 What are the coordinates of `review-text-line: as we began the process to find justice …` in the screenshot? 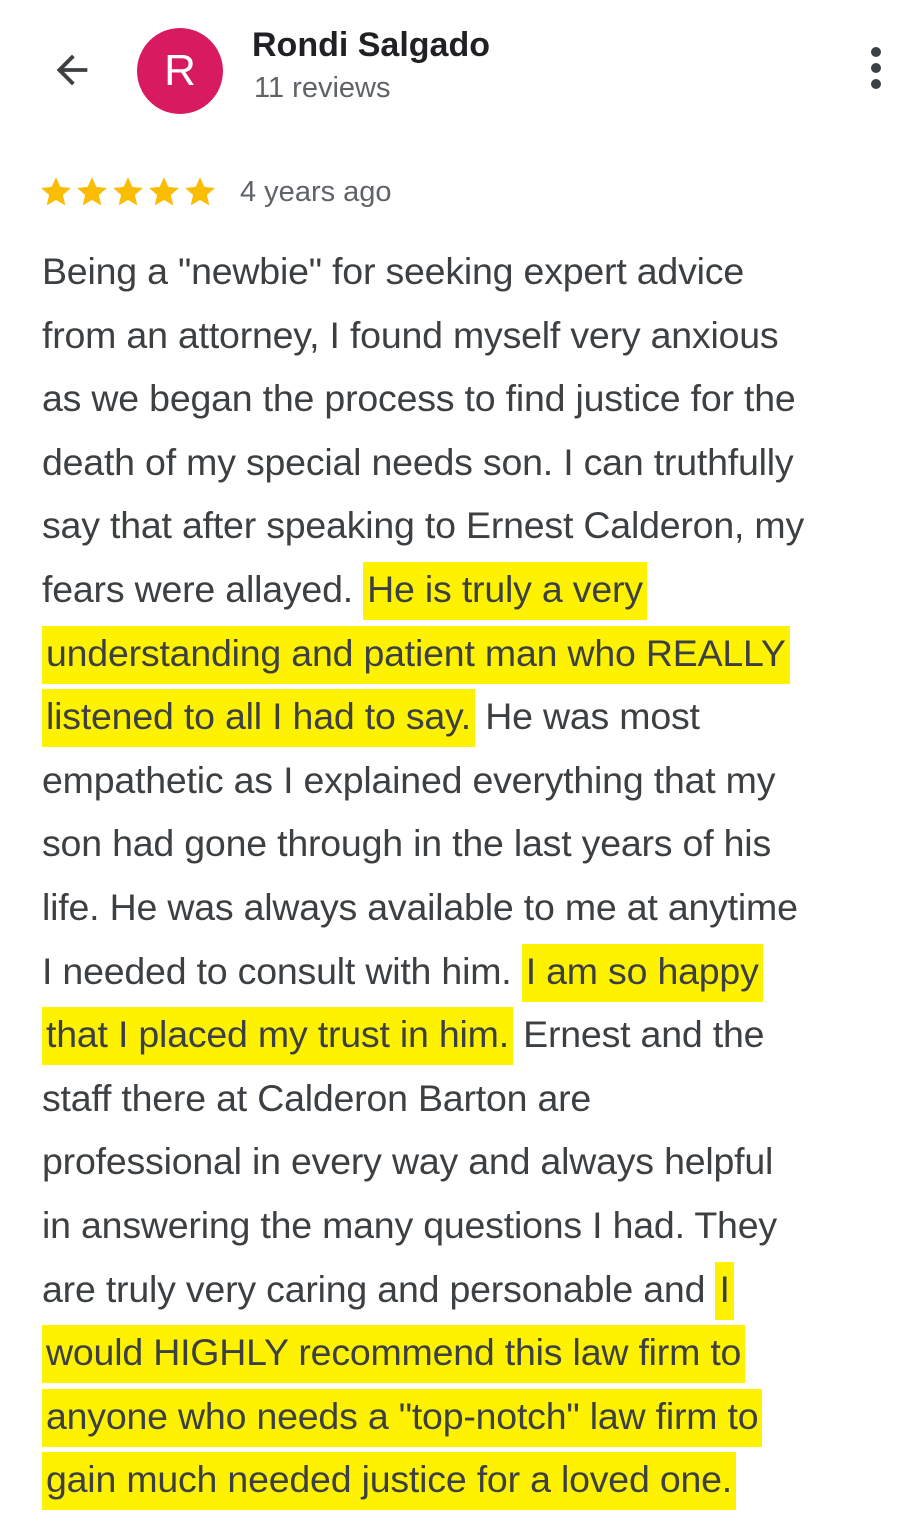 It's located at (478, 399).